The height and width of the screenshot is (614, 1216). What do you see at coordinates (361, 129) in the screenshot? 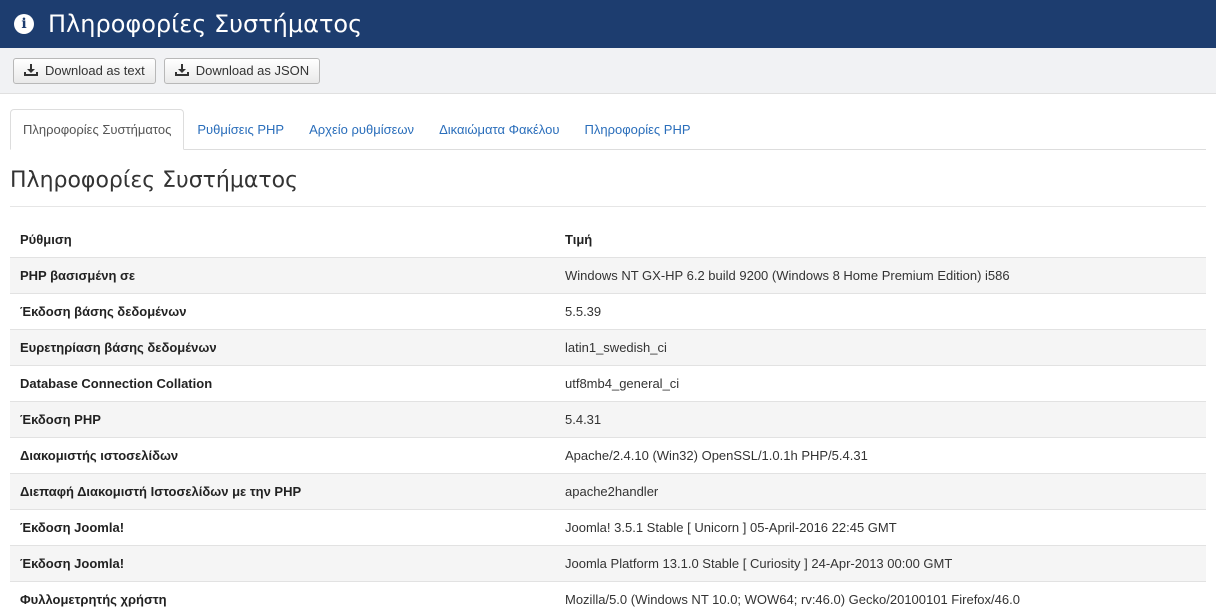
I see `tab-configuration-file: Αρχείο ρυθμίσεων` at bounding box center [361, 129].